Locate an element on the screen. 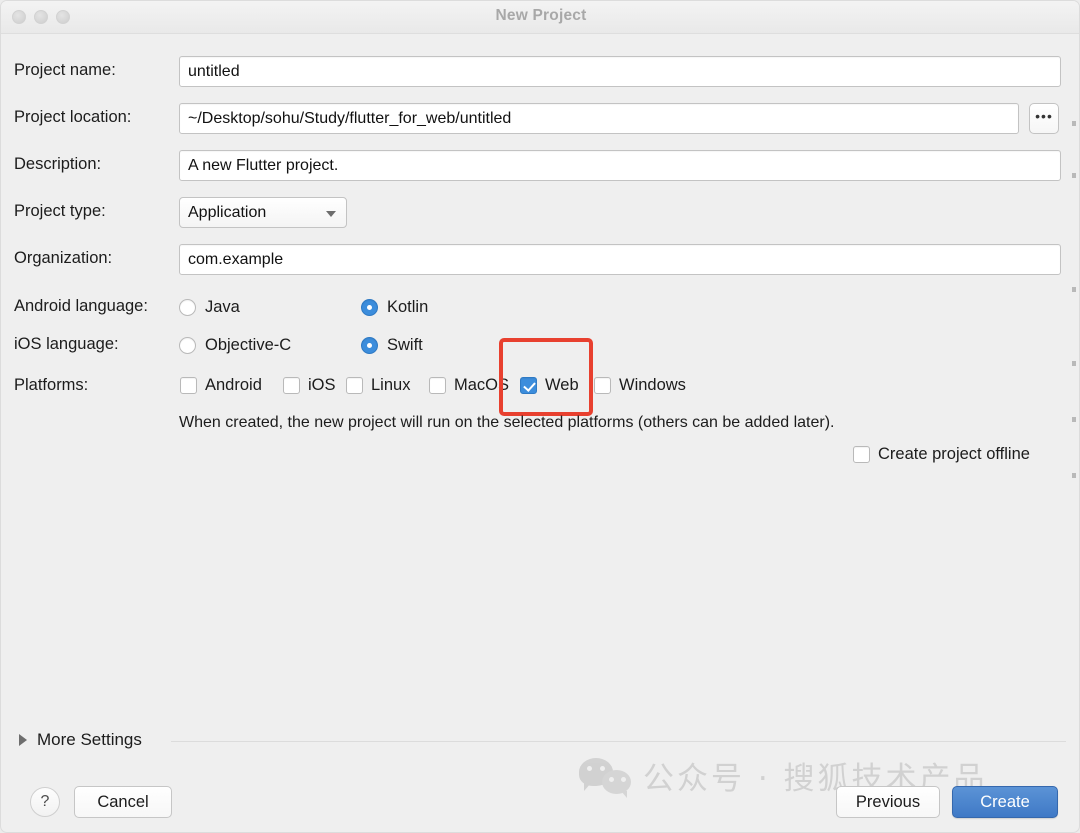 This screenshot has height=833, width=1080. radio-android-kotlin: Kotlin is located at coordinates (394, 307).